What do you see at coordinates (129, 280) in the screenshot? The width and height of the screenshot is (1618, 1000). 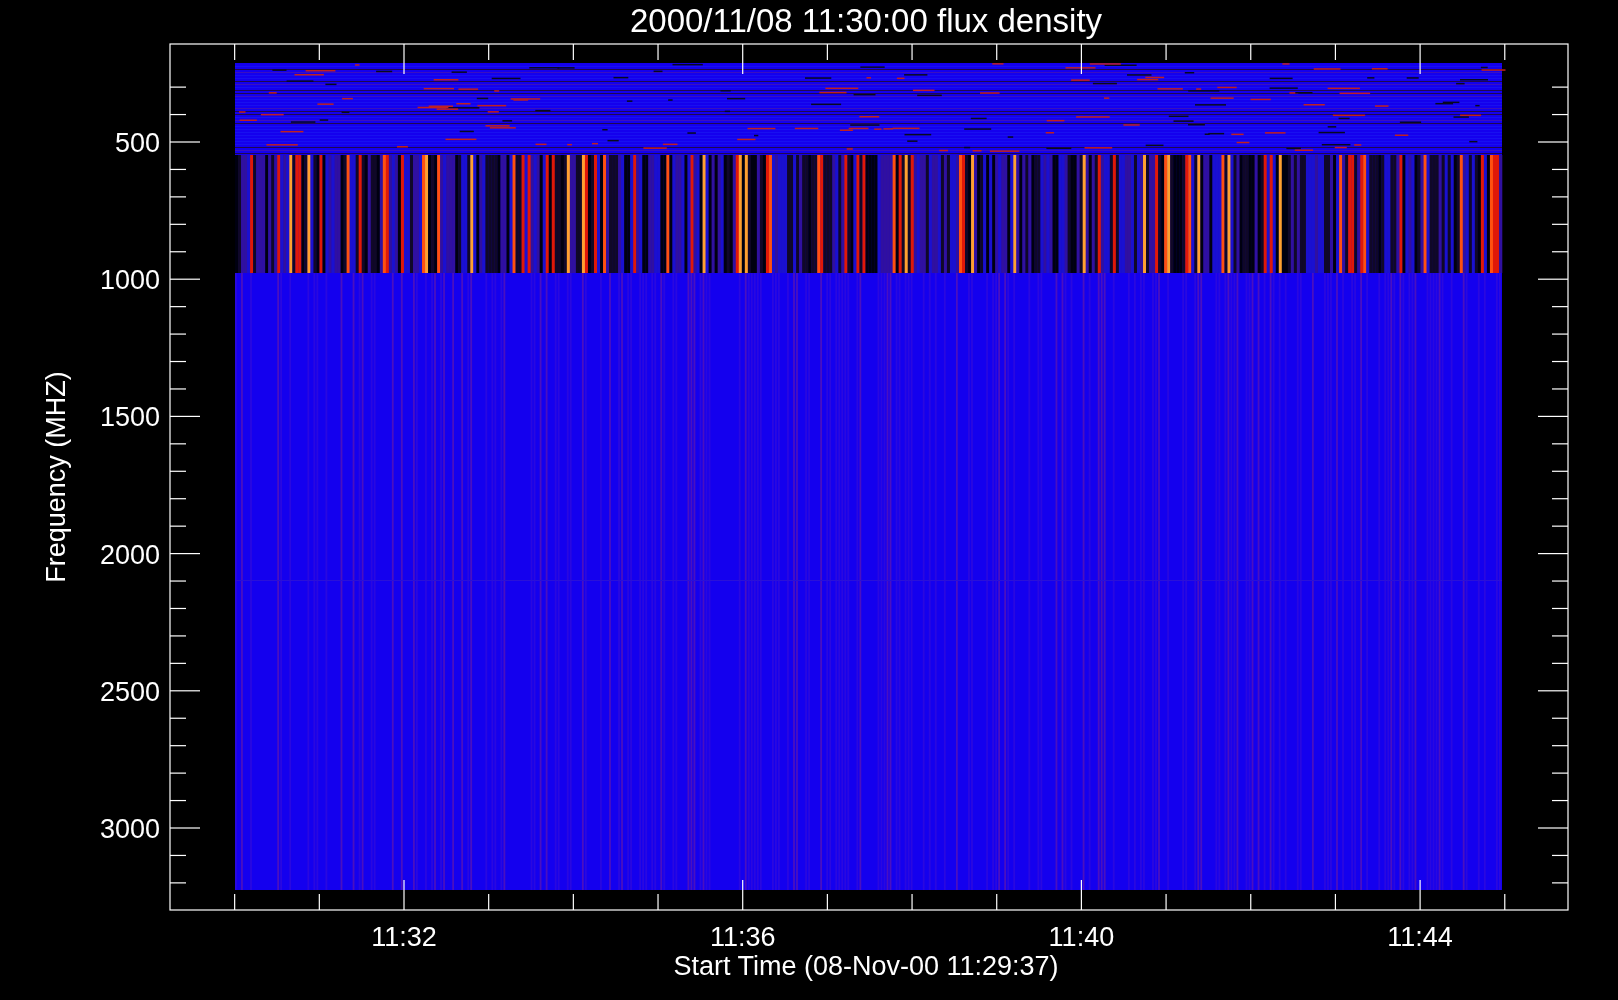 I see `tick-label: 1000` at bounding box center [129, 280].